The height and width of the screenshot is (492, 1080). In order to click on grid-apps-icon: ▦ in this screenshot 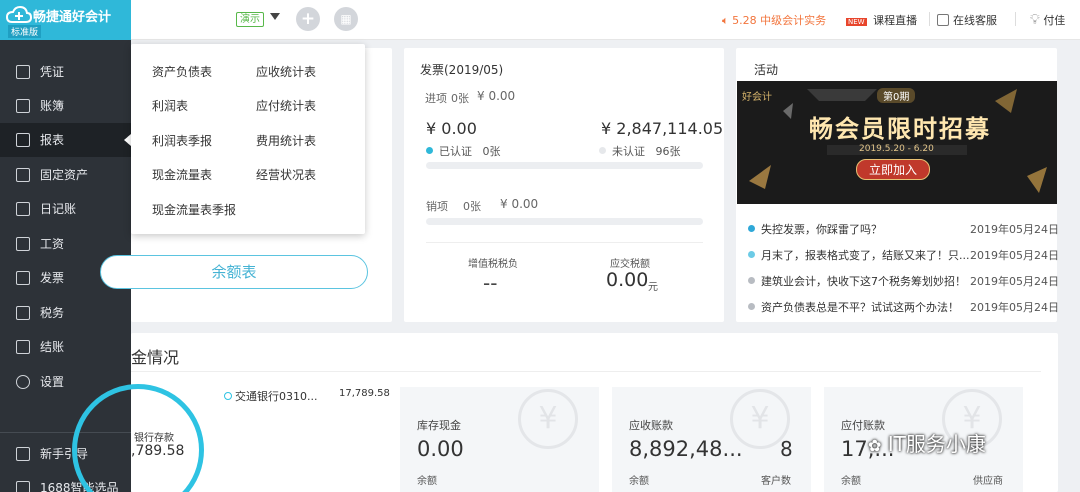, I will do `click(346, 19)`.